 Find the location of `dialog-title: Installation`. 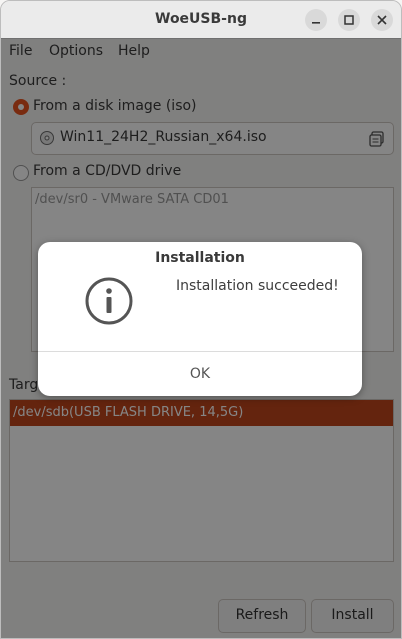

dialog-title: Installation is located at coordinates (200, 258).